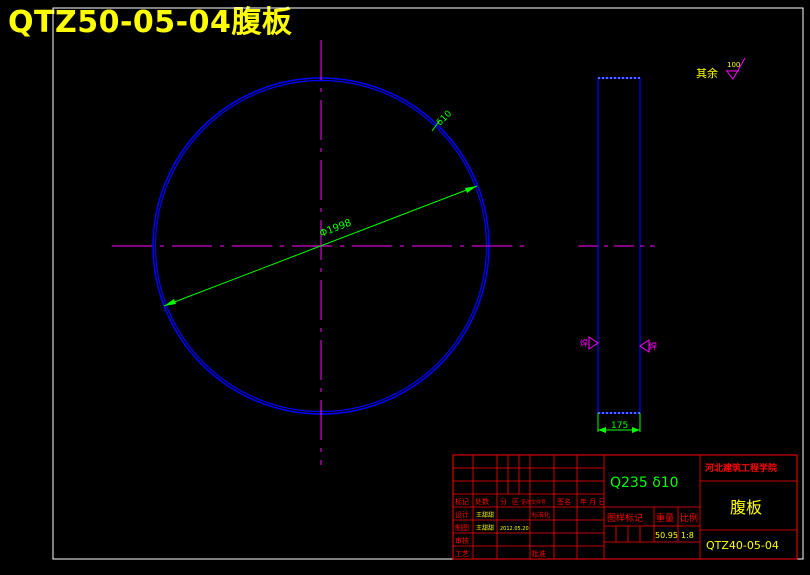 The image size is (810, 575). What do you see at coordinates (564, 501) in the screenshot?
I see `tb-header-5: 签名` at bounding box center [564, 501].